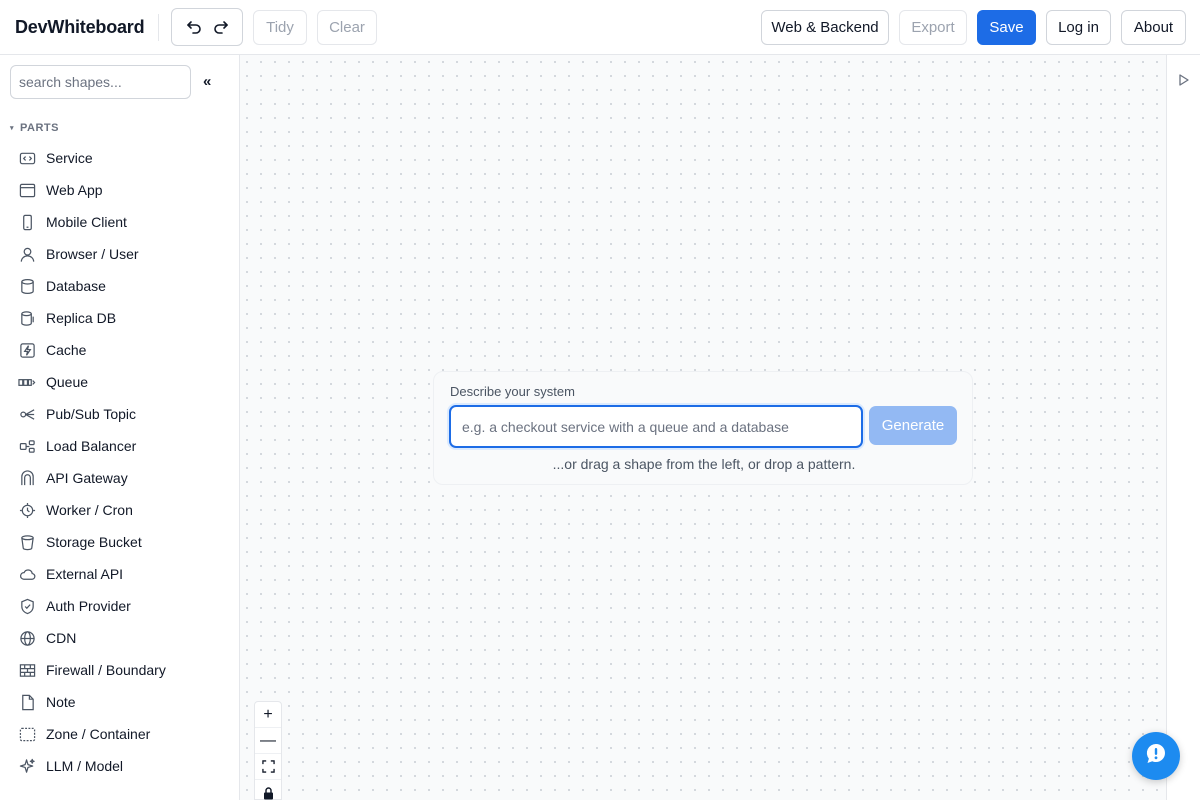 Image resolution: width=1200 pixels, height=800 pixels. I want to click on palette-item-llm-model: LLM / Model, so click(119, 766).